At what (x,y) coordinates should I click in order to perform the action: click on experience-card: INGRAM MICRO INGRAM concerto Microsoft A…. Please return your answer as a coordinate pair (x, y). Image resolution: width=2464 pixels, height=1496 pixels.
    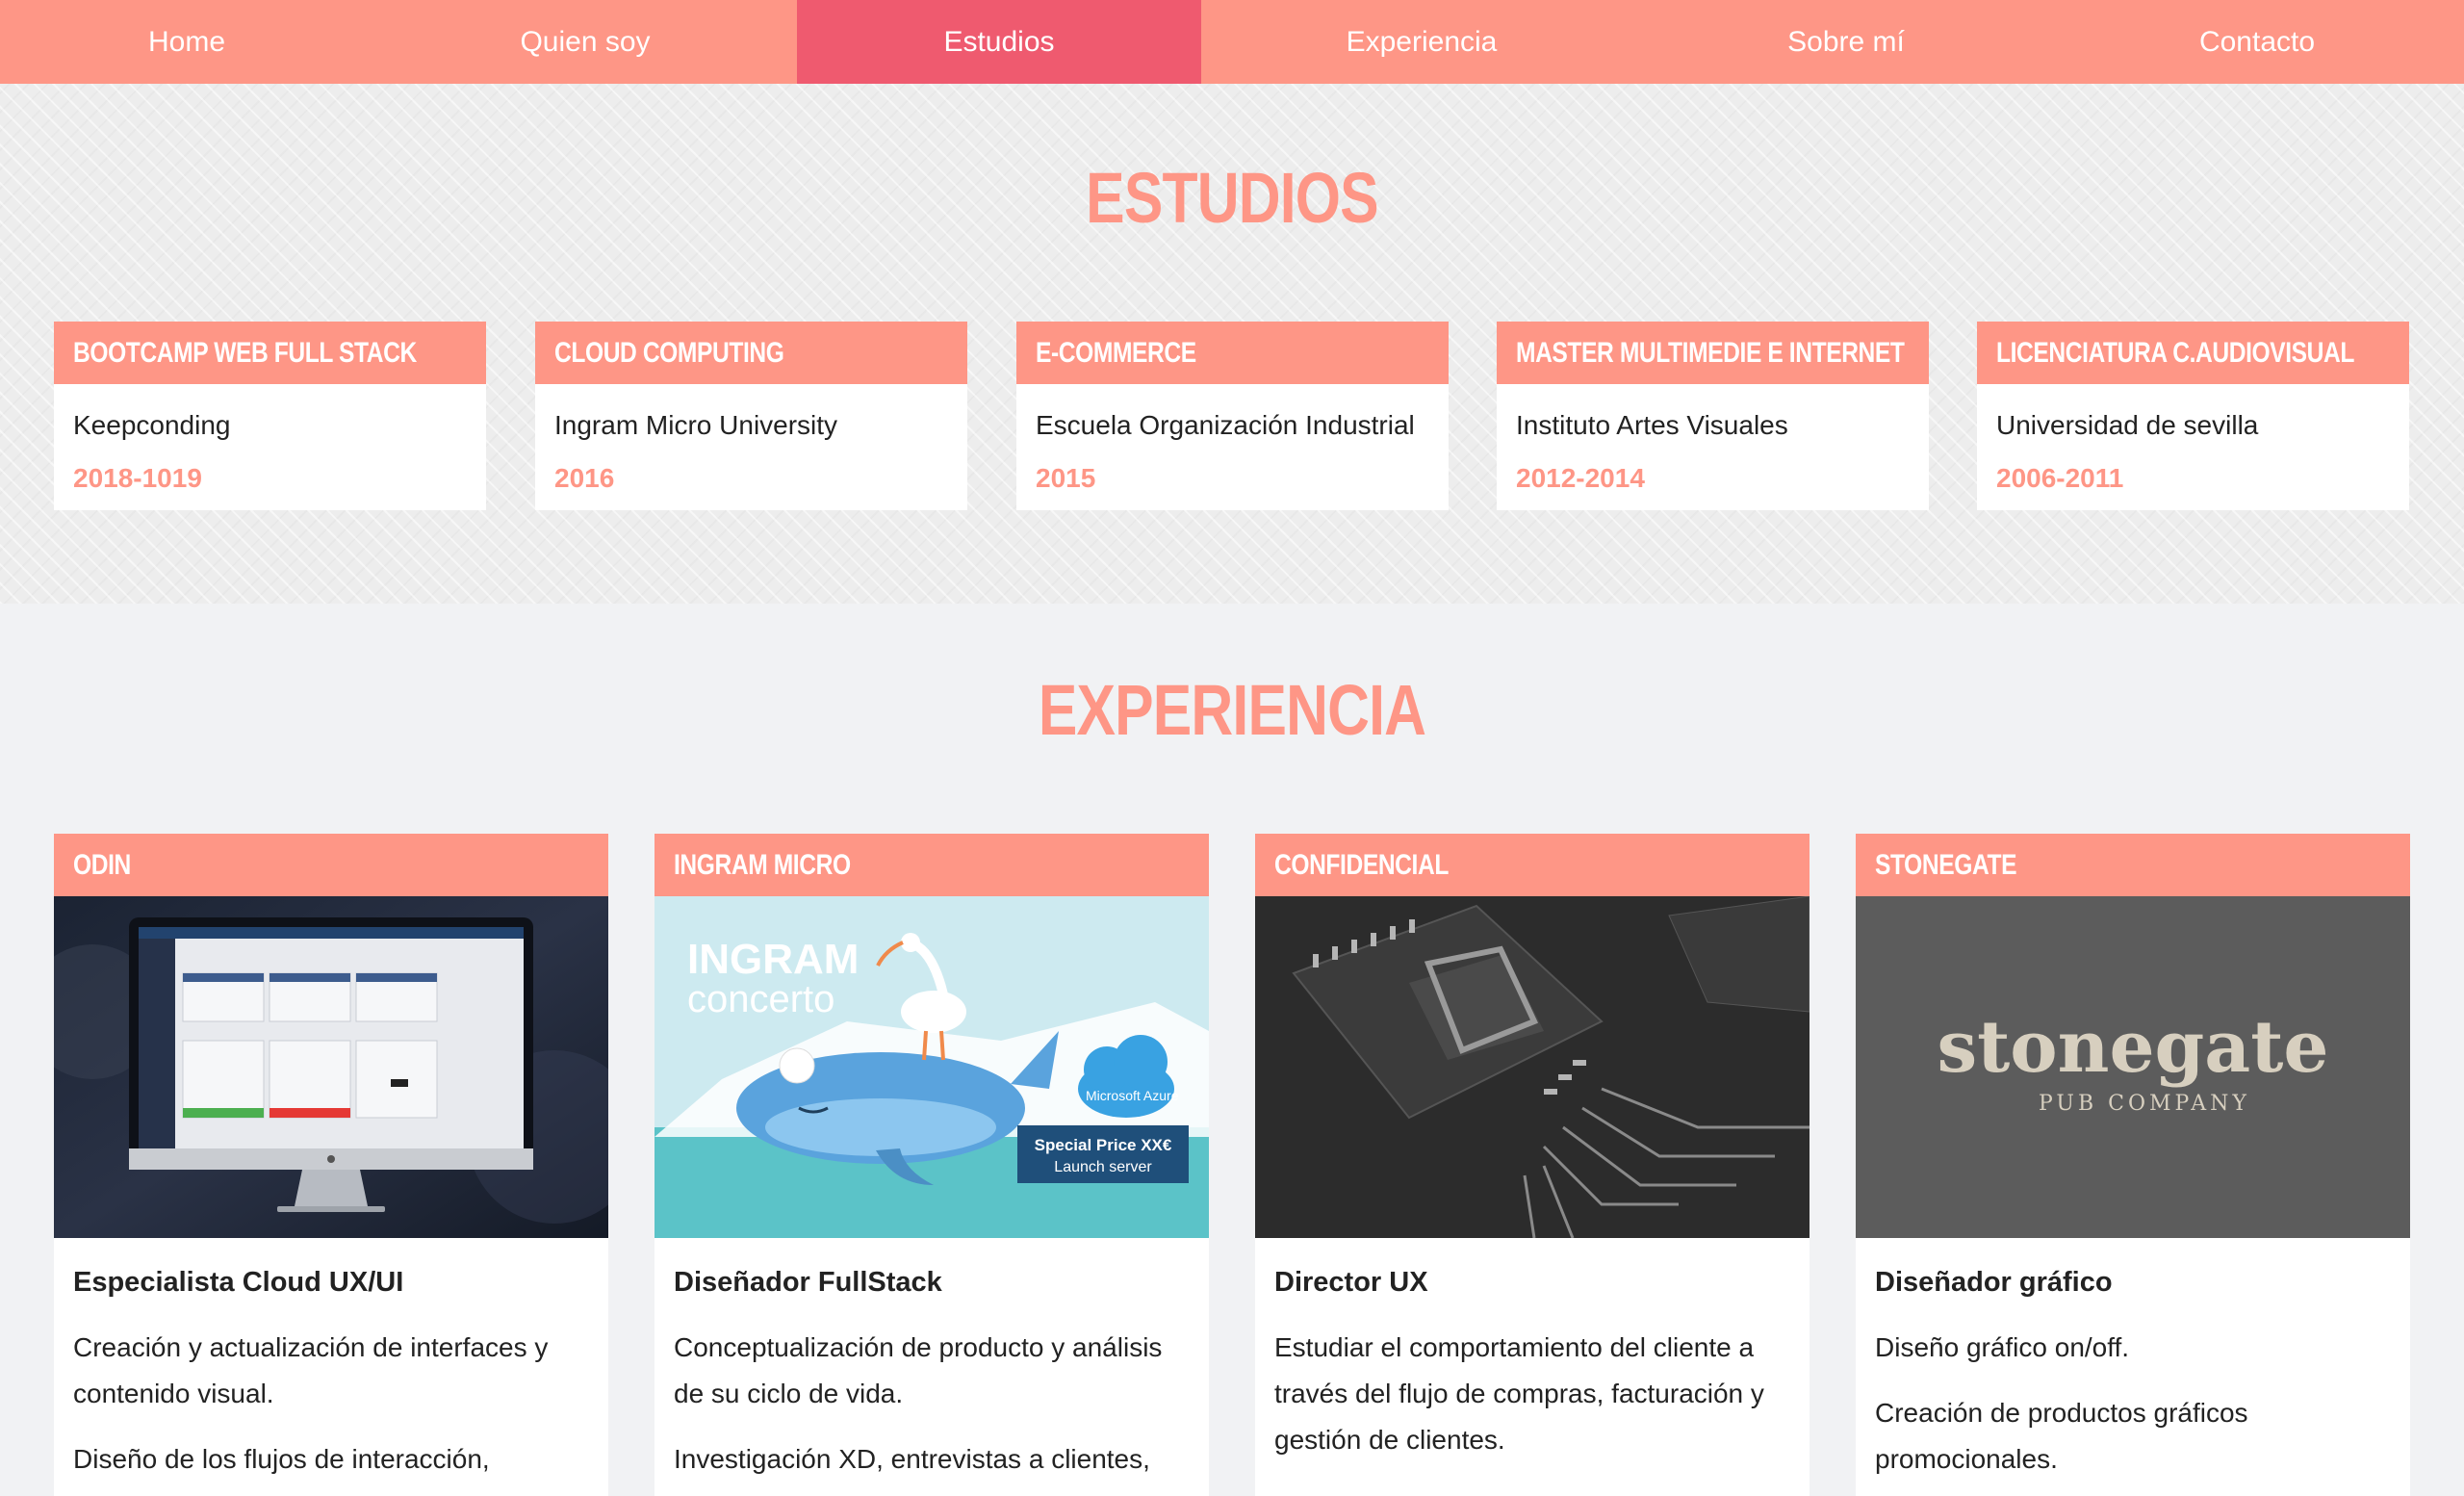
    Looking at the image, I should click on (931, 1165).